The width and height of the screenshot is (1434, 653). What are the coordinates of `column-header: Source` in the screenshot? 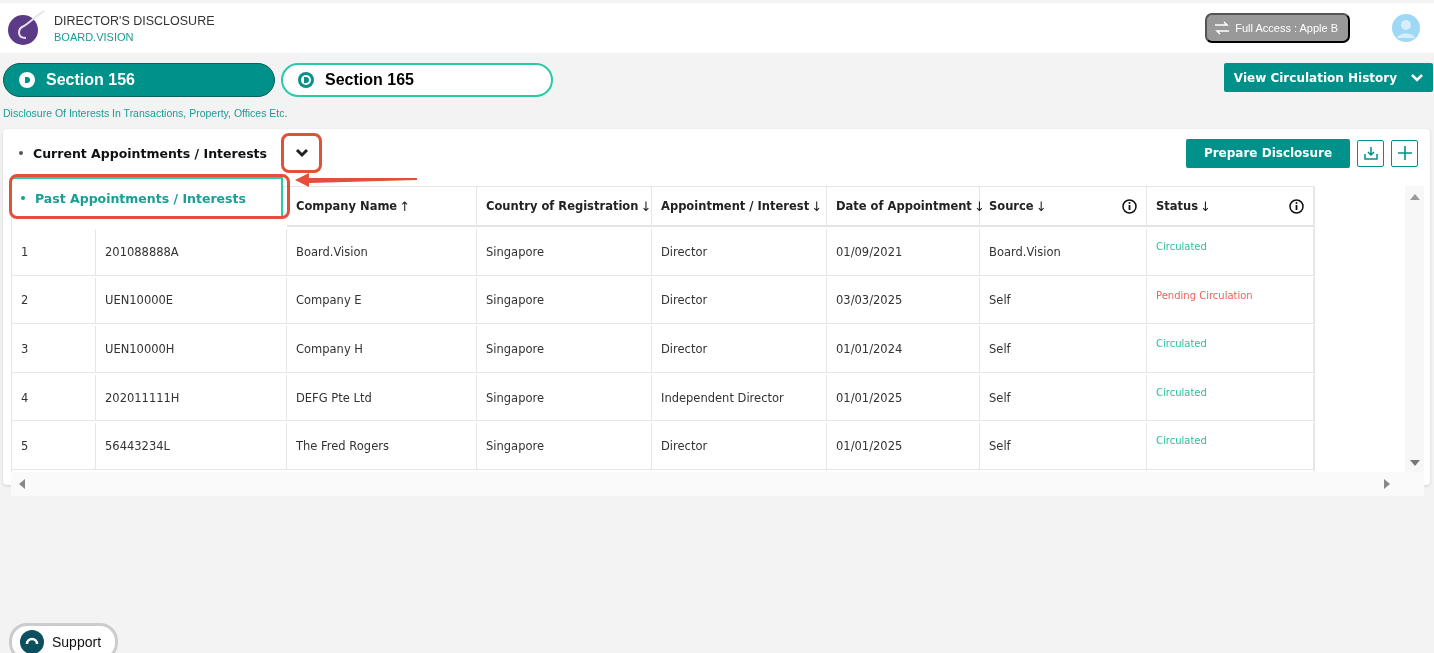 It's located at (1011, 206).